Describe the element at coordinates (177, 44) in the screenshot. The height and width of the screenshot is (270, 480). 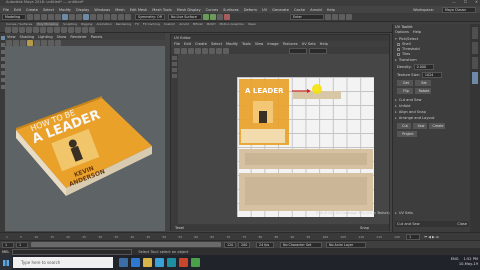
I see `uv-menu-file: File` at that location.